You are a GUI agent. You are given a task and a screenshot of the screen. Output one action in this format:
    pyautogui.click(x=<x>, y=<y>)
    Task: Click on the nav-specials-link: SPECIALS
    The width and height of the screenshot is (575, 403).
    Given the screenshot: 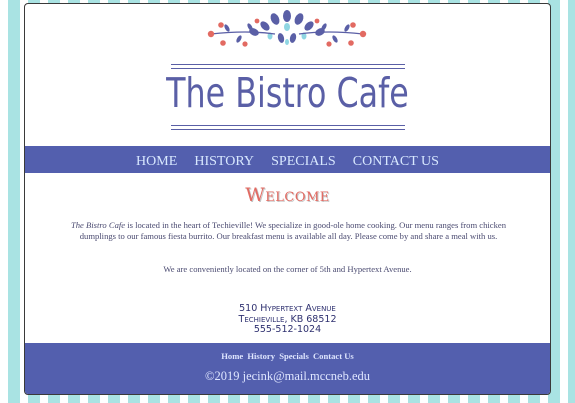 What is the action you would take?
    pyautogui.click(x=303, y=161)
    